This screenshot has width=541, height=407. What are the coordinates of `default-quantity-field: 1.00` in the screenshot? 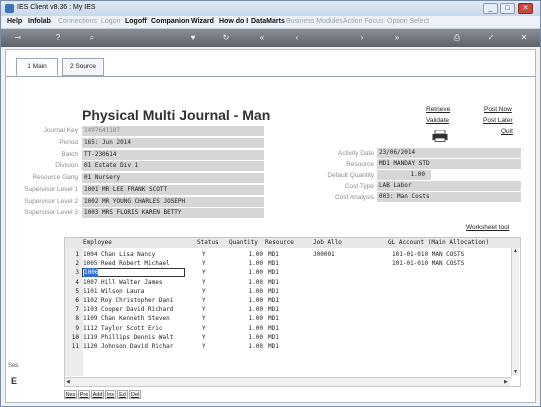 It's located at (404, 175).